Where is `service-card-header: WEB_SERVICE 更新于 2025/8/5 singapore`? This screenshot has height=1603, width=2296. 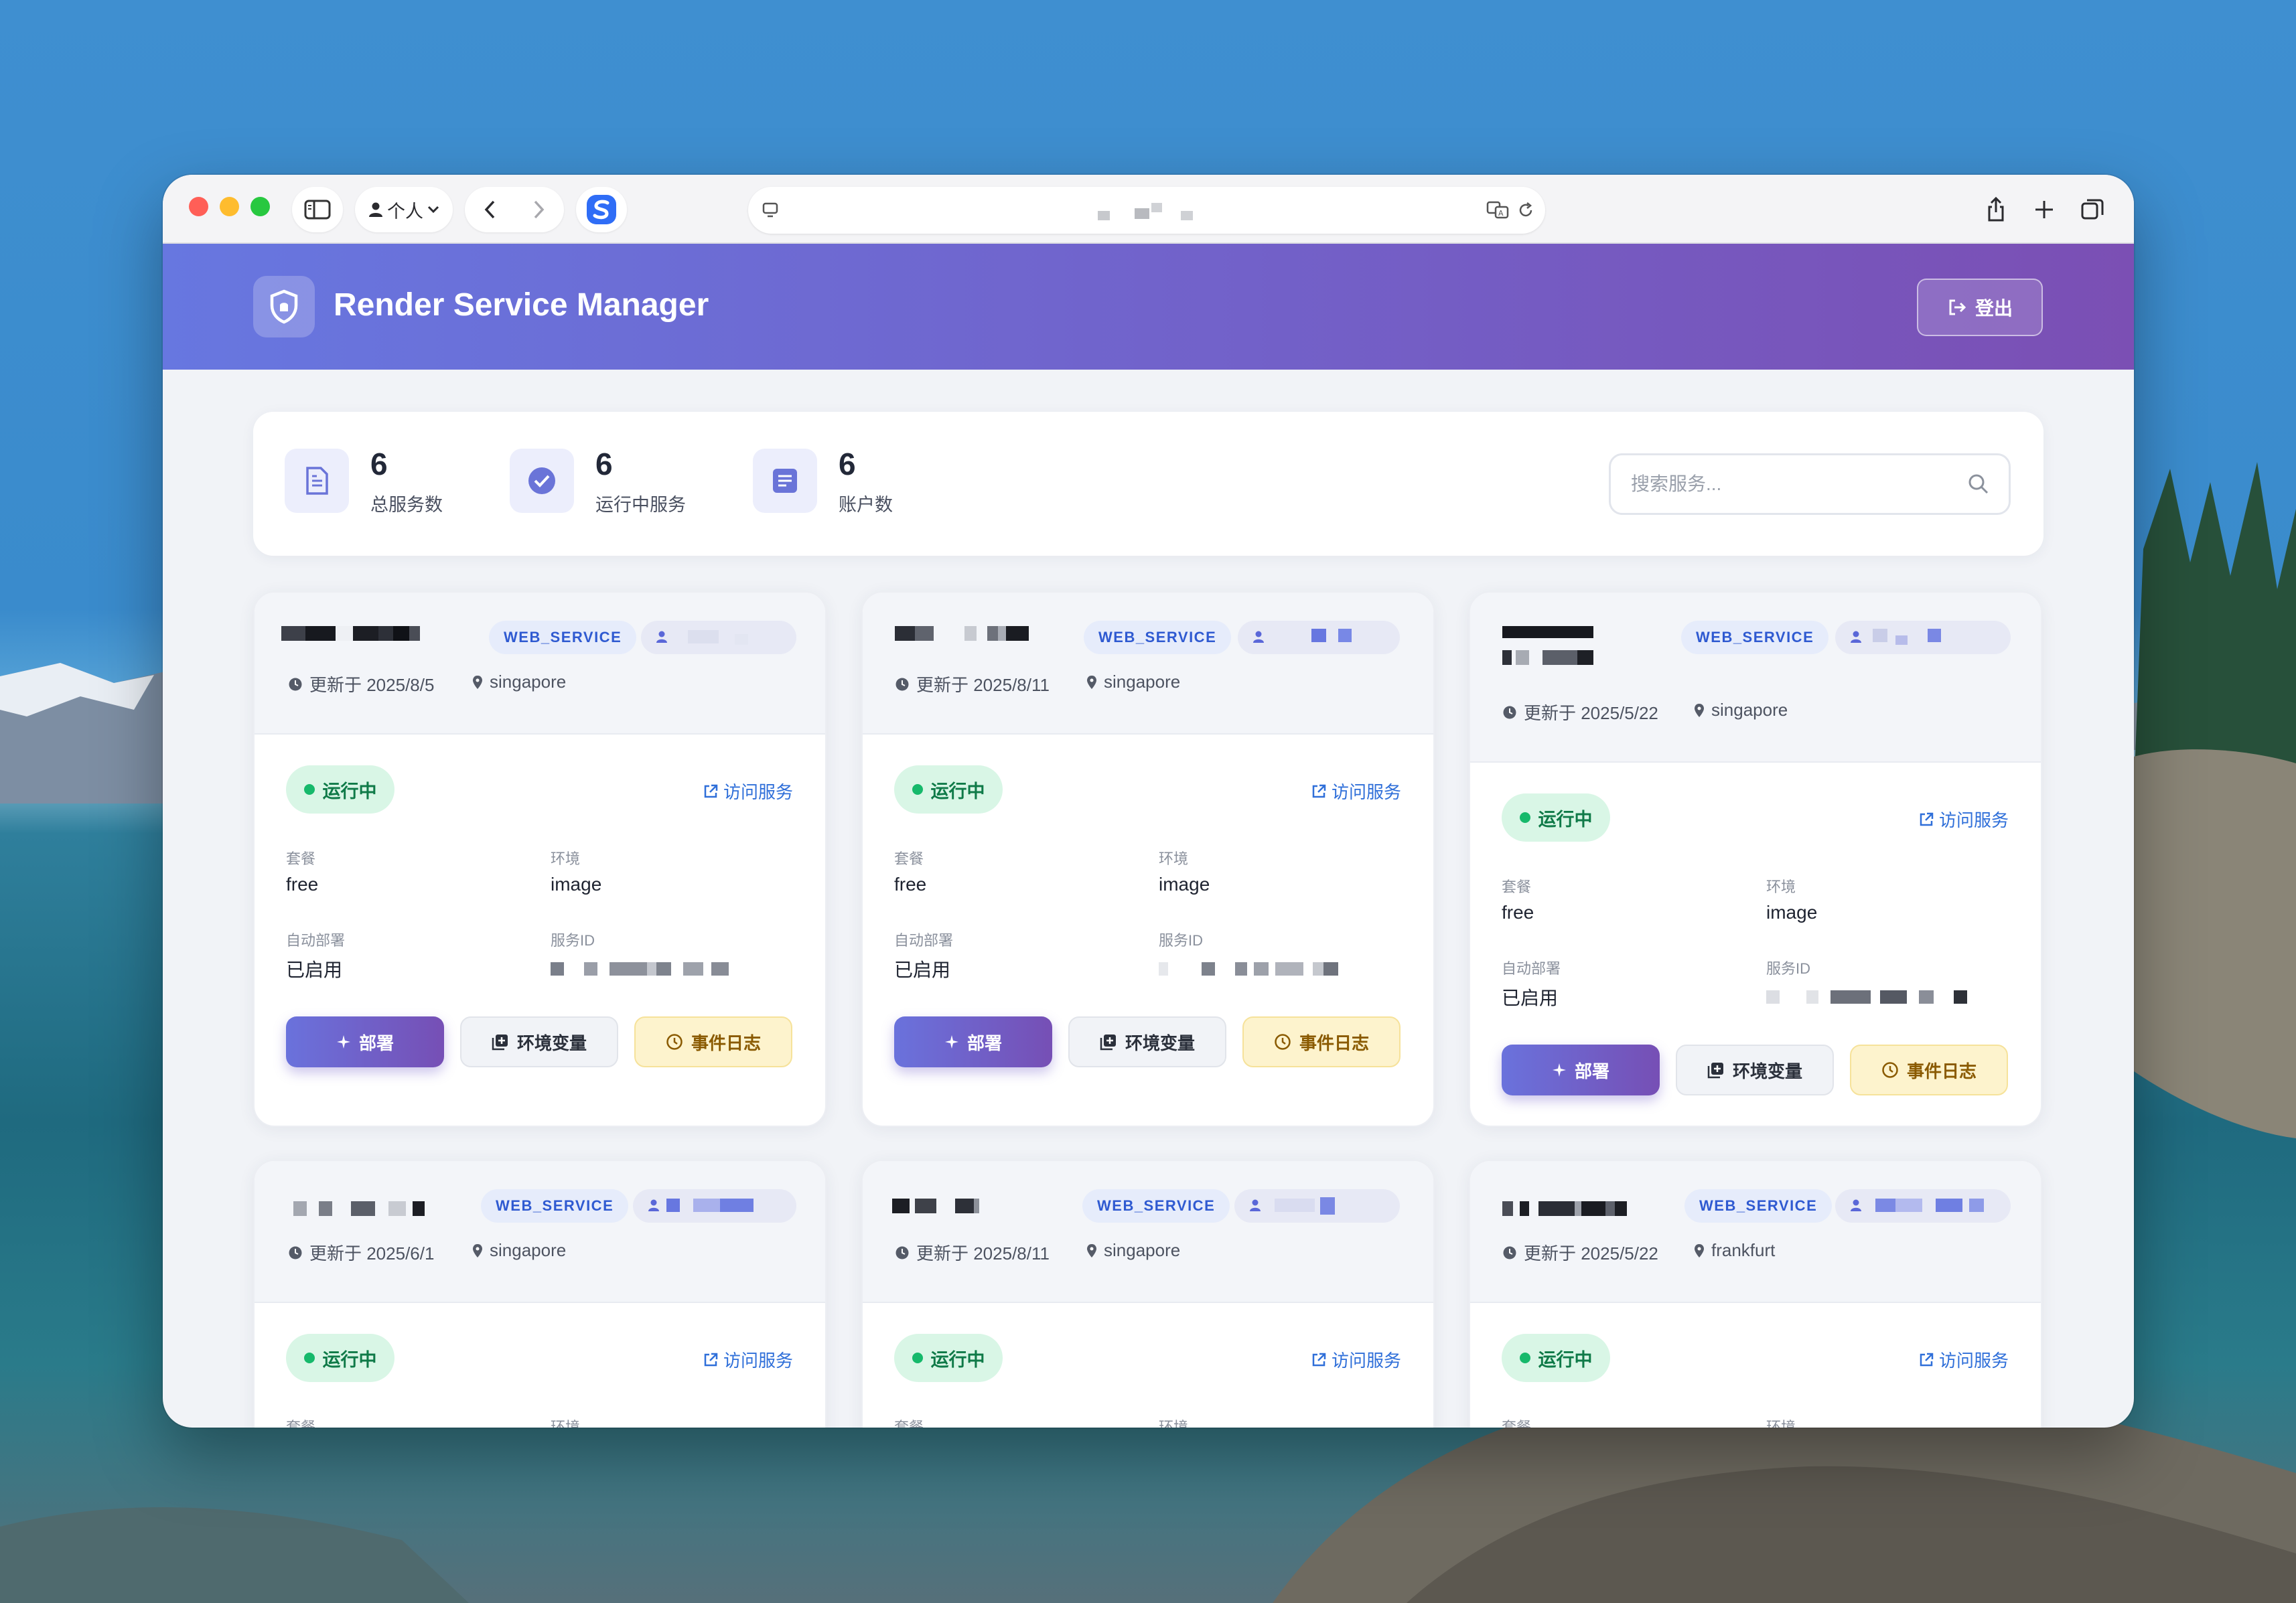 service-card-header: WEB_SERVICE 更新于 2025/8/5 singapore is located at coordinates (540, 664).